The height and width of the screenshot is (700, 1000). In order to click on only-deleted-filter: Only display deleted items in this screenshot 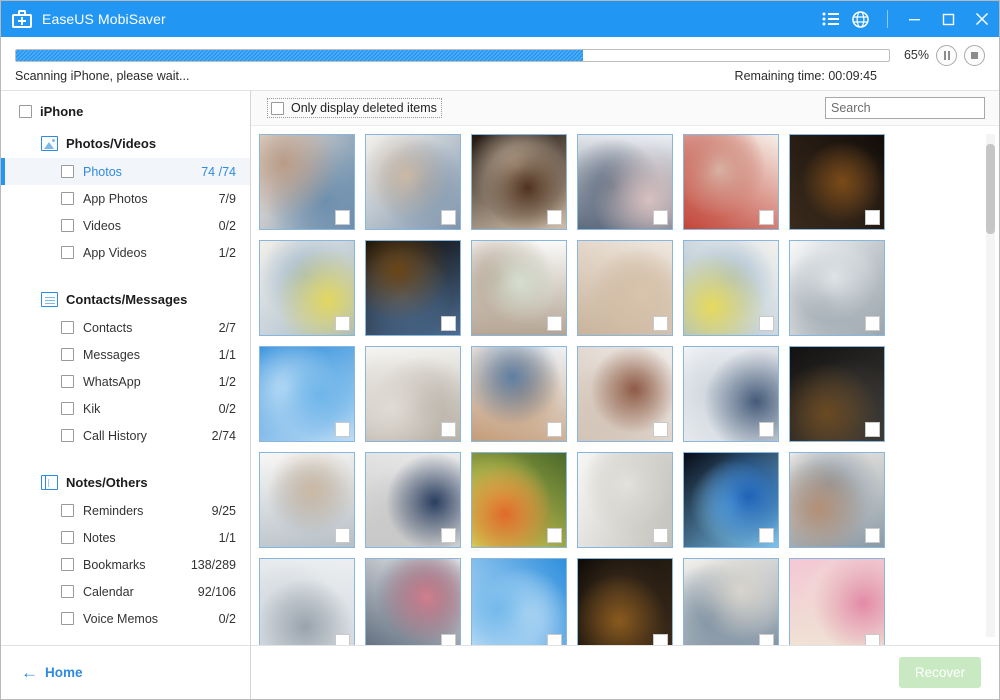, I will do `click(354, 108)`.